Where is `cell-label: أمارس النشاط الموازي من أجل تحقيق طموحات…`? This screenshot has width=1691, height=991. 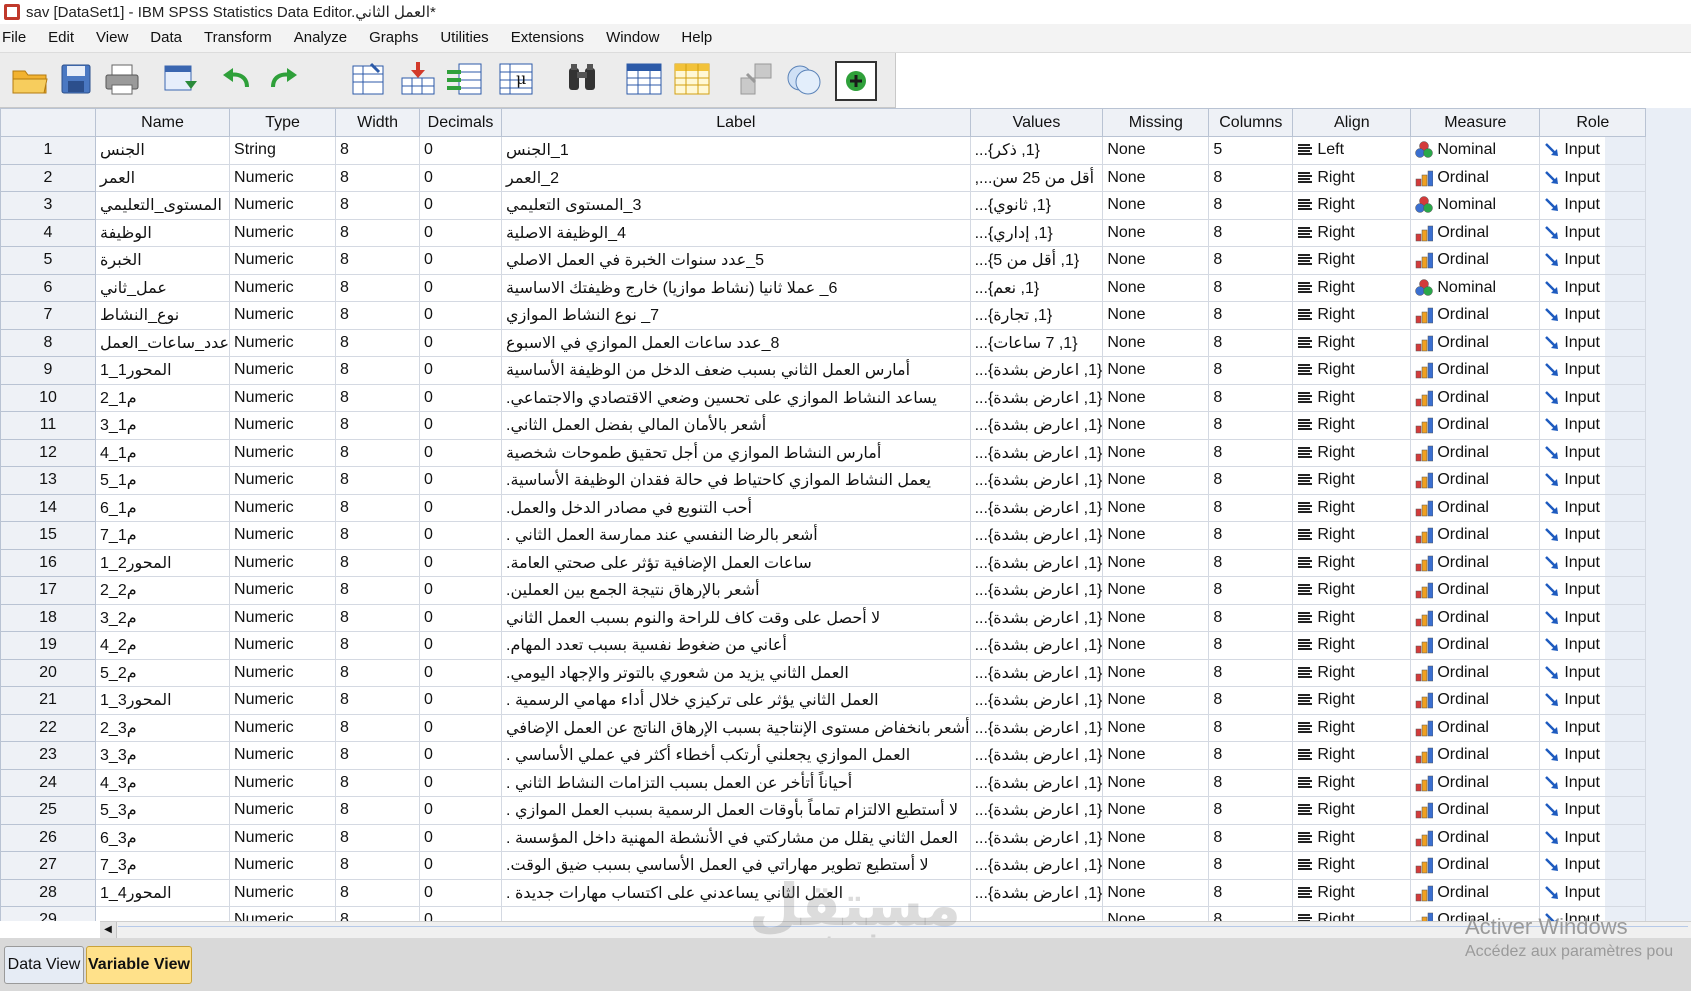 cell-label: أمارس النشاط الموازي من أجل تحقيق طموحات… is located at coordinates (736, 452).